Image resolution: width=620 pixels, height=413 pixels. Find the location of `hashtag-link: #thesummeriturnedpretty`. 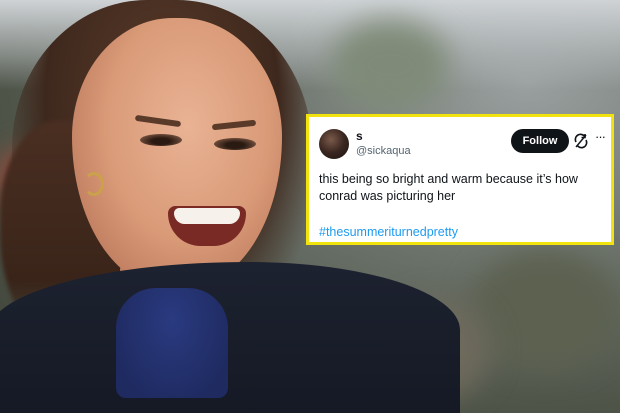

hashtag-link: #thesummeriturnedpretty is located at coordinates (388, 232).